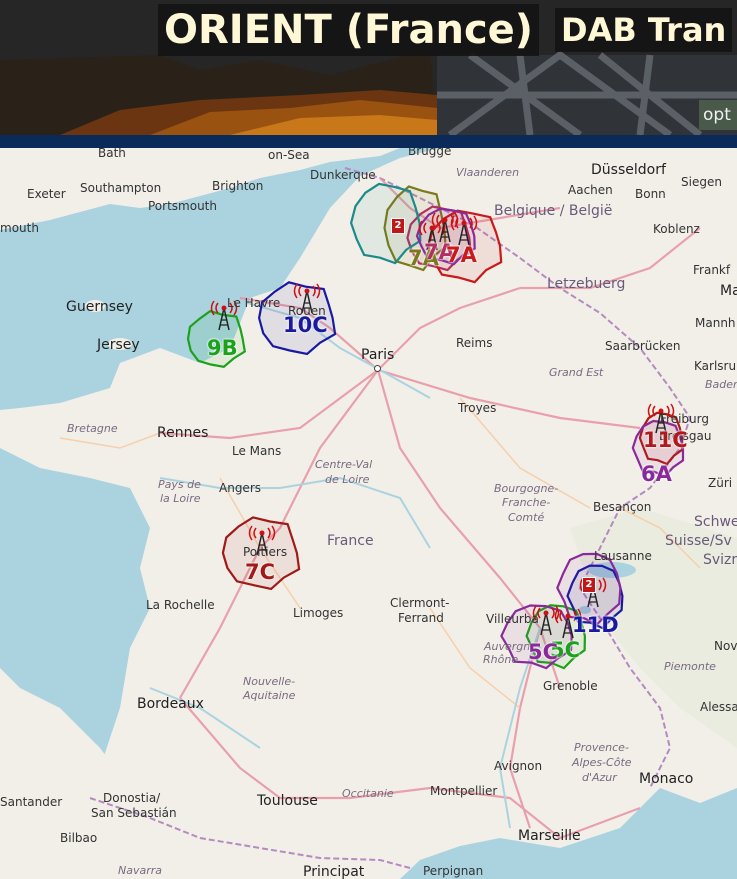  I want to click on city-label: Alessa, so click(718, 707).